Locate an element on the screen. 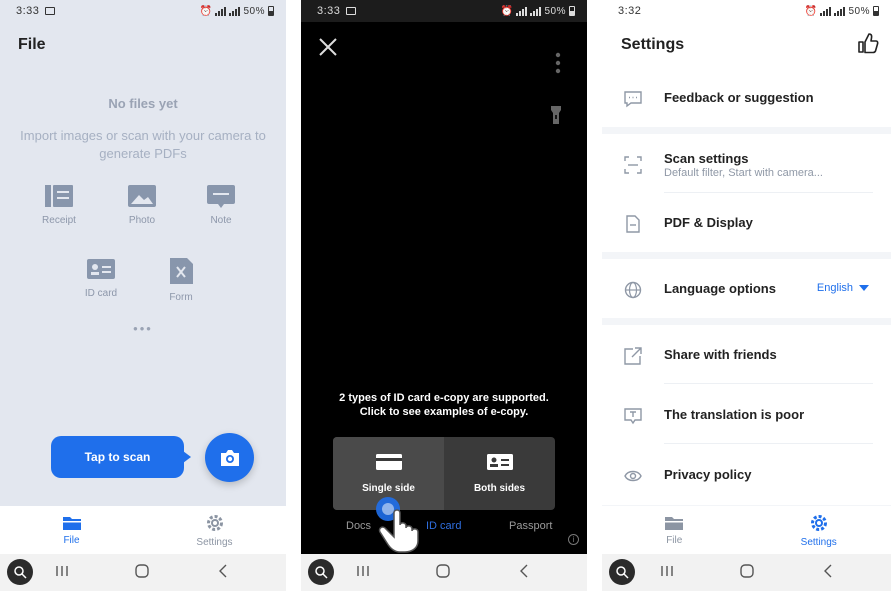 This screenshot has height=591, width=891. feedback-icon is located at coordinates (633, 99).